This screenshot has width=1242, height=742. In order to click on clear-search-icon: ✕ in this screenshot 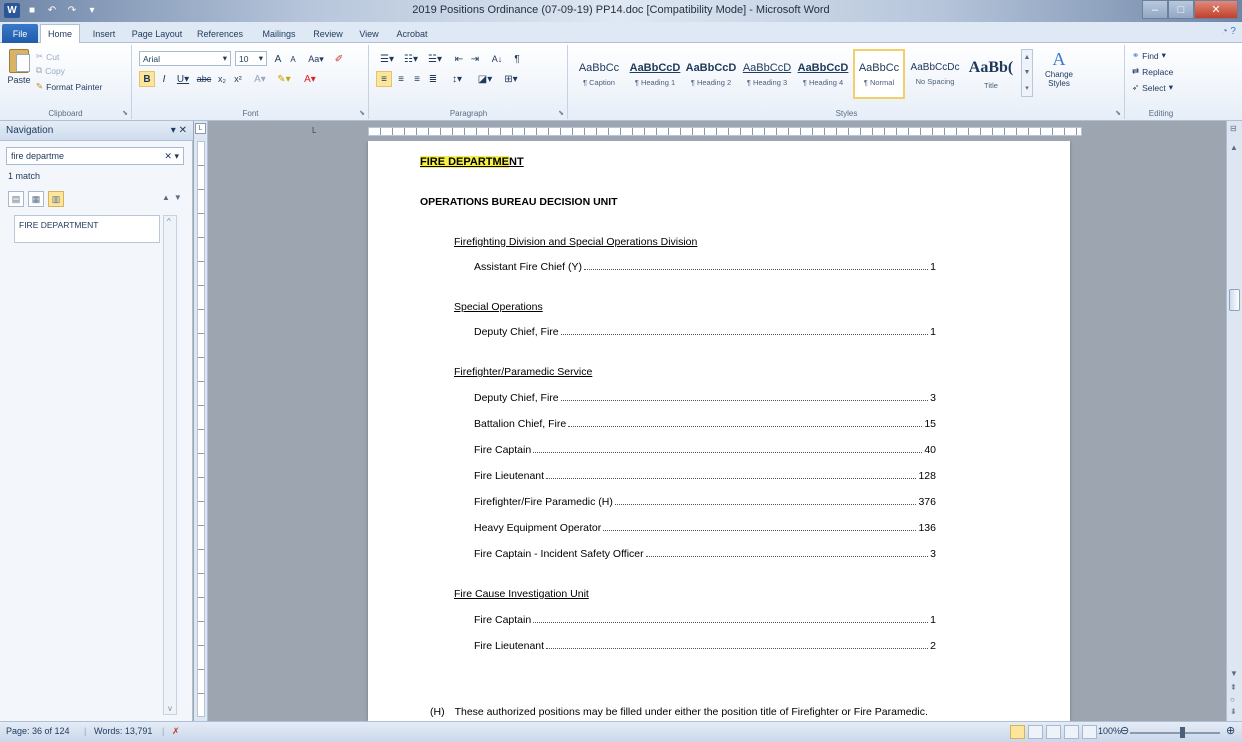, I will do `click(168, 156)`.